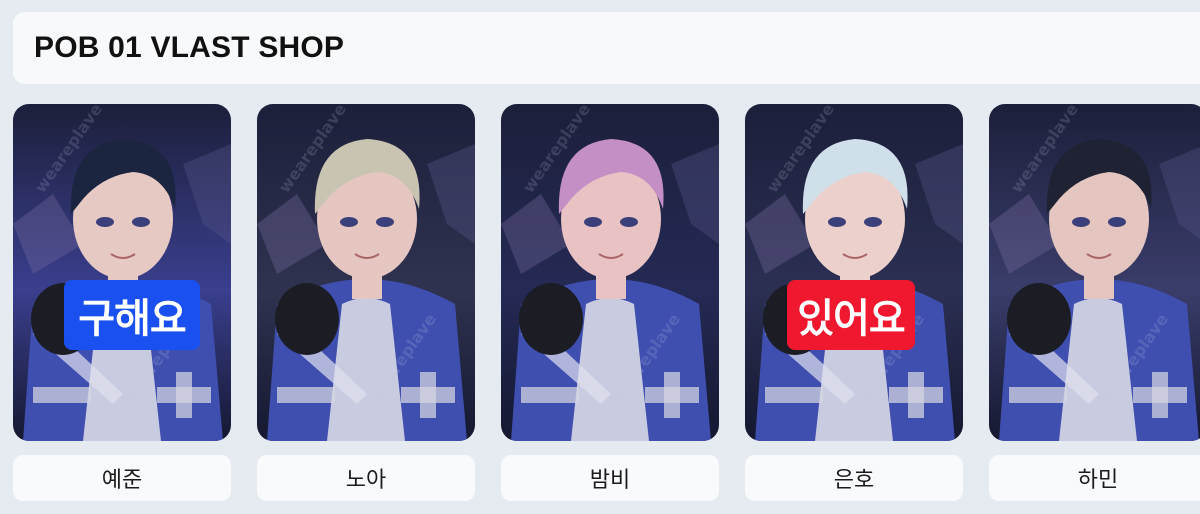 Image resolution: width=1200 pixels, height=514 pixels. Describe the element at coordinates (132, 315) in the screenshot. I see `status-badge: 구해요` at that location.